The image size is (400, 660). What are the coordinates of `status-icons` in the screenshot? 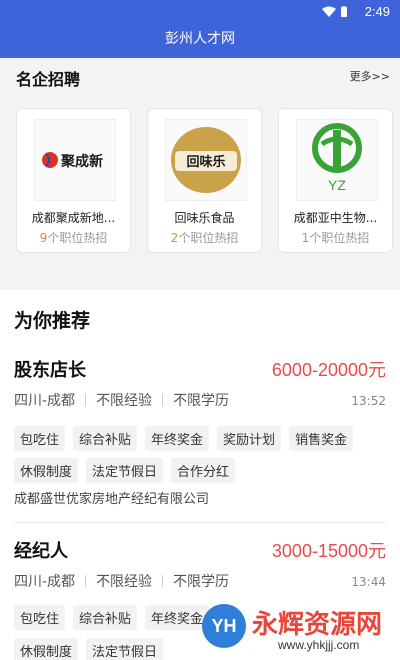 It's located at (335, 12).